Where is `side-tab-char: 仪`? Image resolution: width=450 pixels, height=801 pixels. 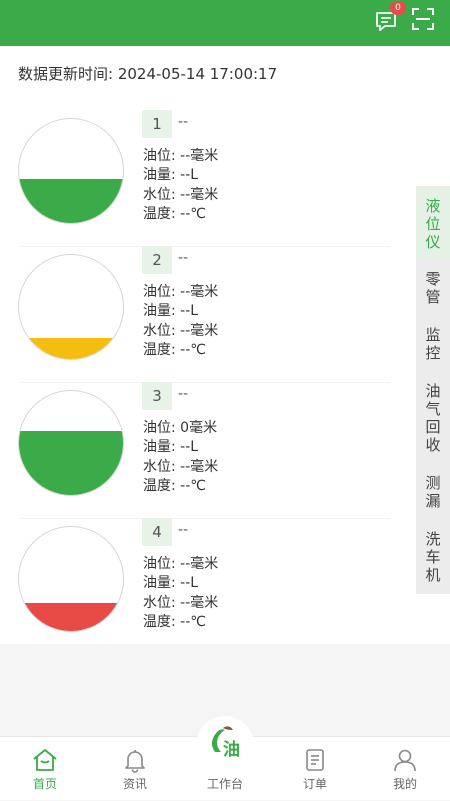
side-tab-char: 仪 is located at coordinates (433, 242).